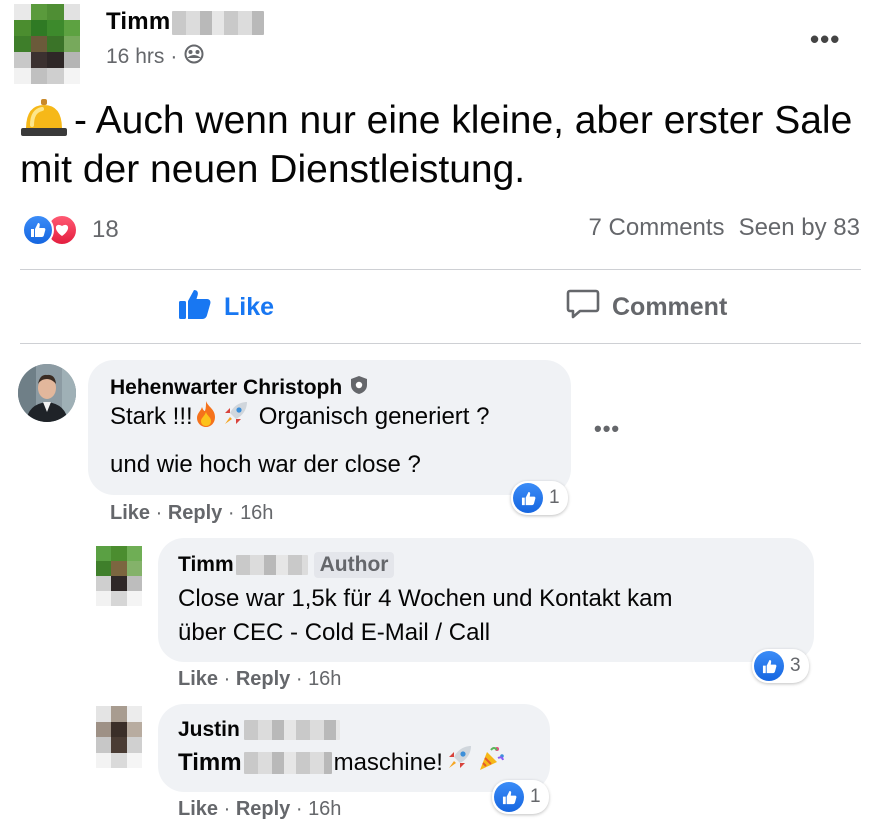  I want to click on reply-reaction-pill: 3, so click(780, 666).